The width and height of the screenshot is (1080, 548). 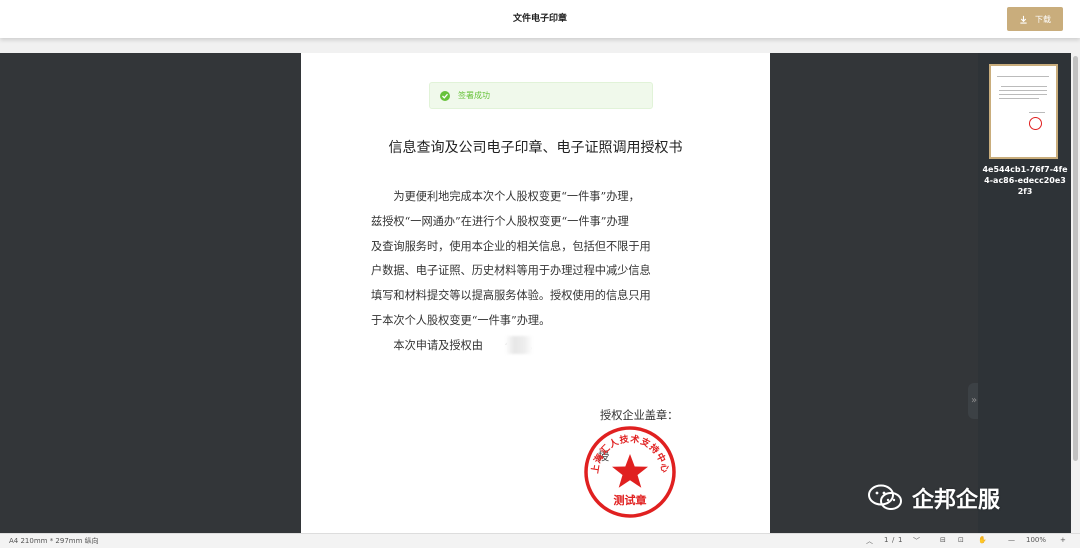 What do you see at coordinates (885, 497) in the screenshot?
I see `wechat-icon` at bounding box center [885, 497].